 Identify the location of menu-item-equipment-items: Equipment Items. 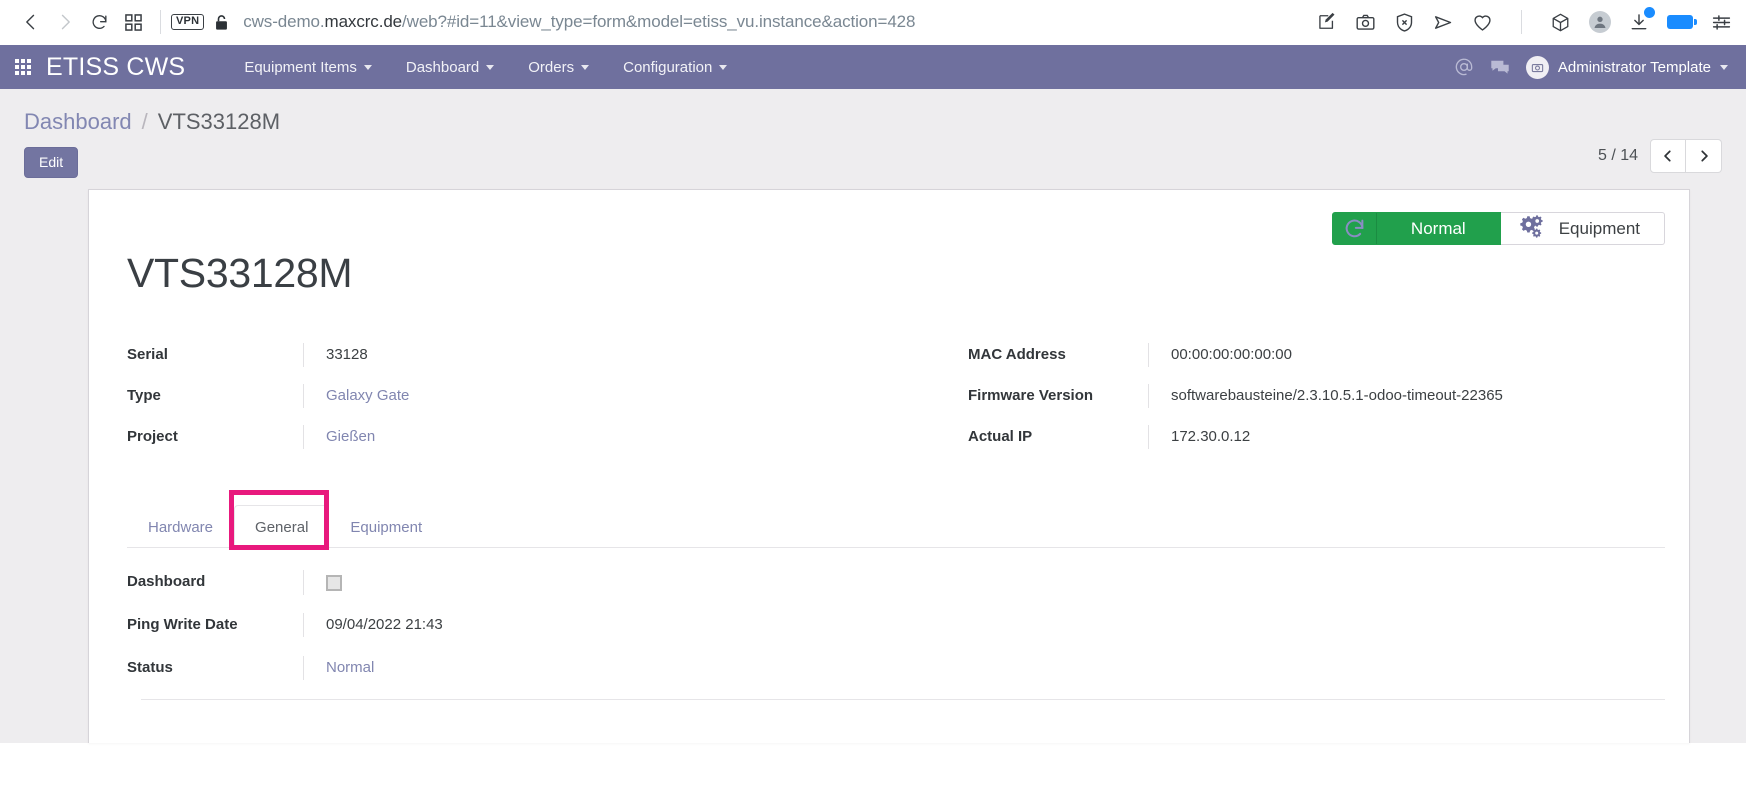
(308, 67).